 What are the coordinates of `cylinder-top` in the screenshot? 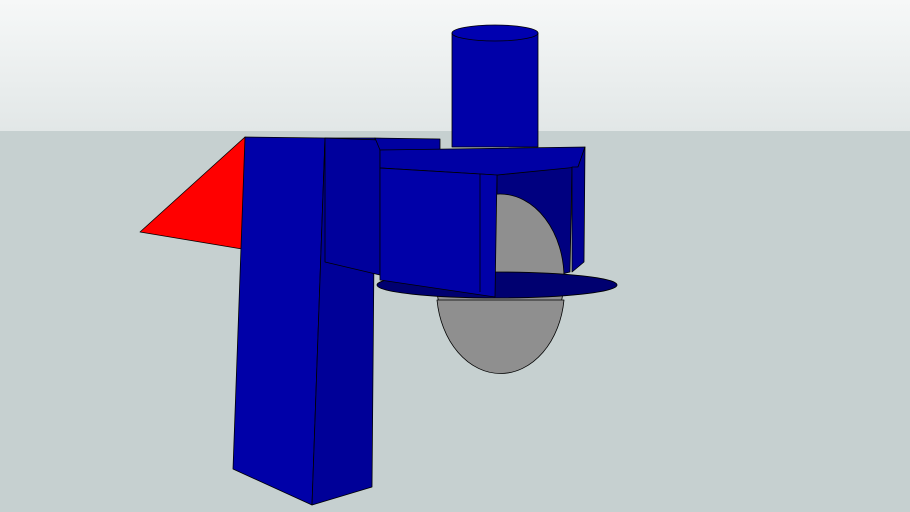 It's located at (495, 33).